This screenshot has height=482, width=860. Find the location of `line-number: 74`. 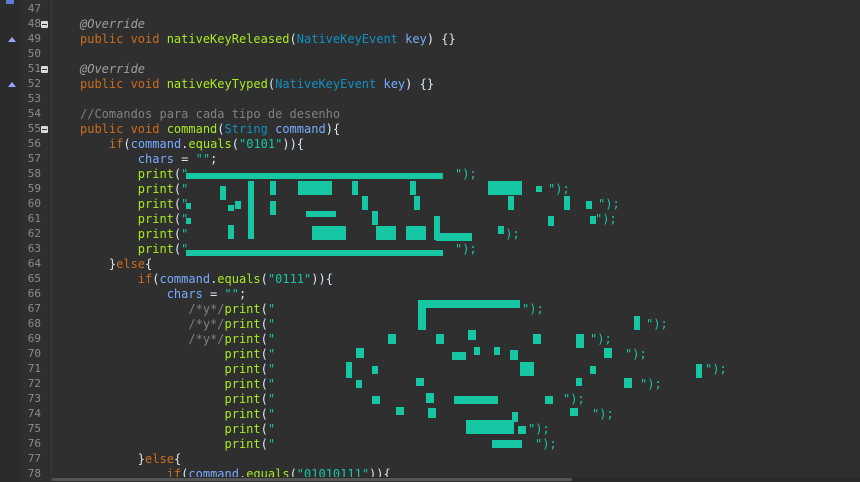

line-number: 74 is located at coordinates (34, 413).